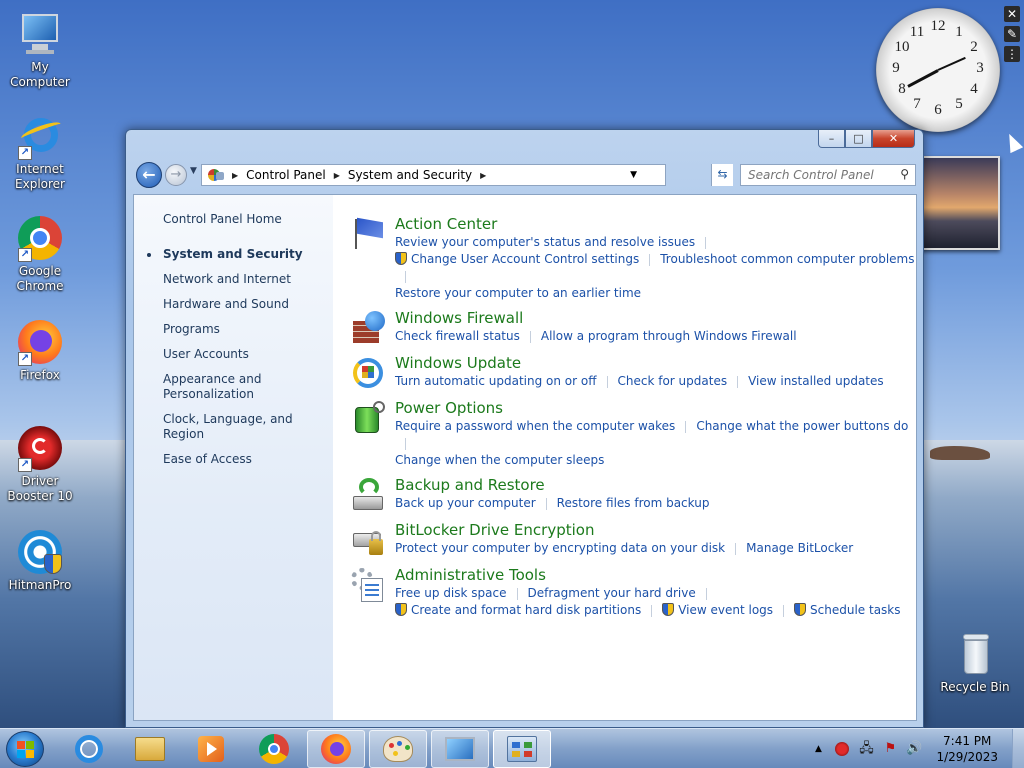 The height and width of the screenshot is (768, 1024). I want to click on show-desktop-button, so click(1018, 748).